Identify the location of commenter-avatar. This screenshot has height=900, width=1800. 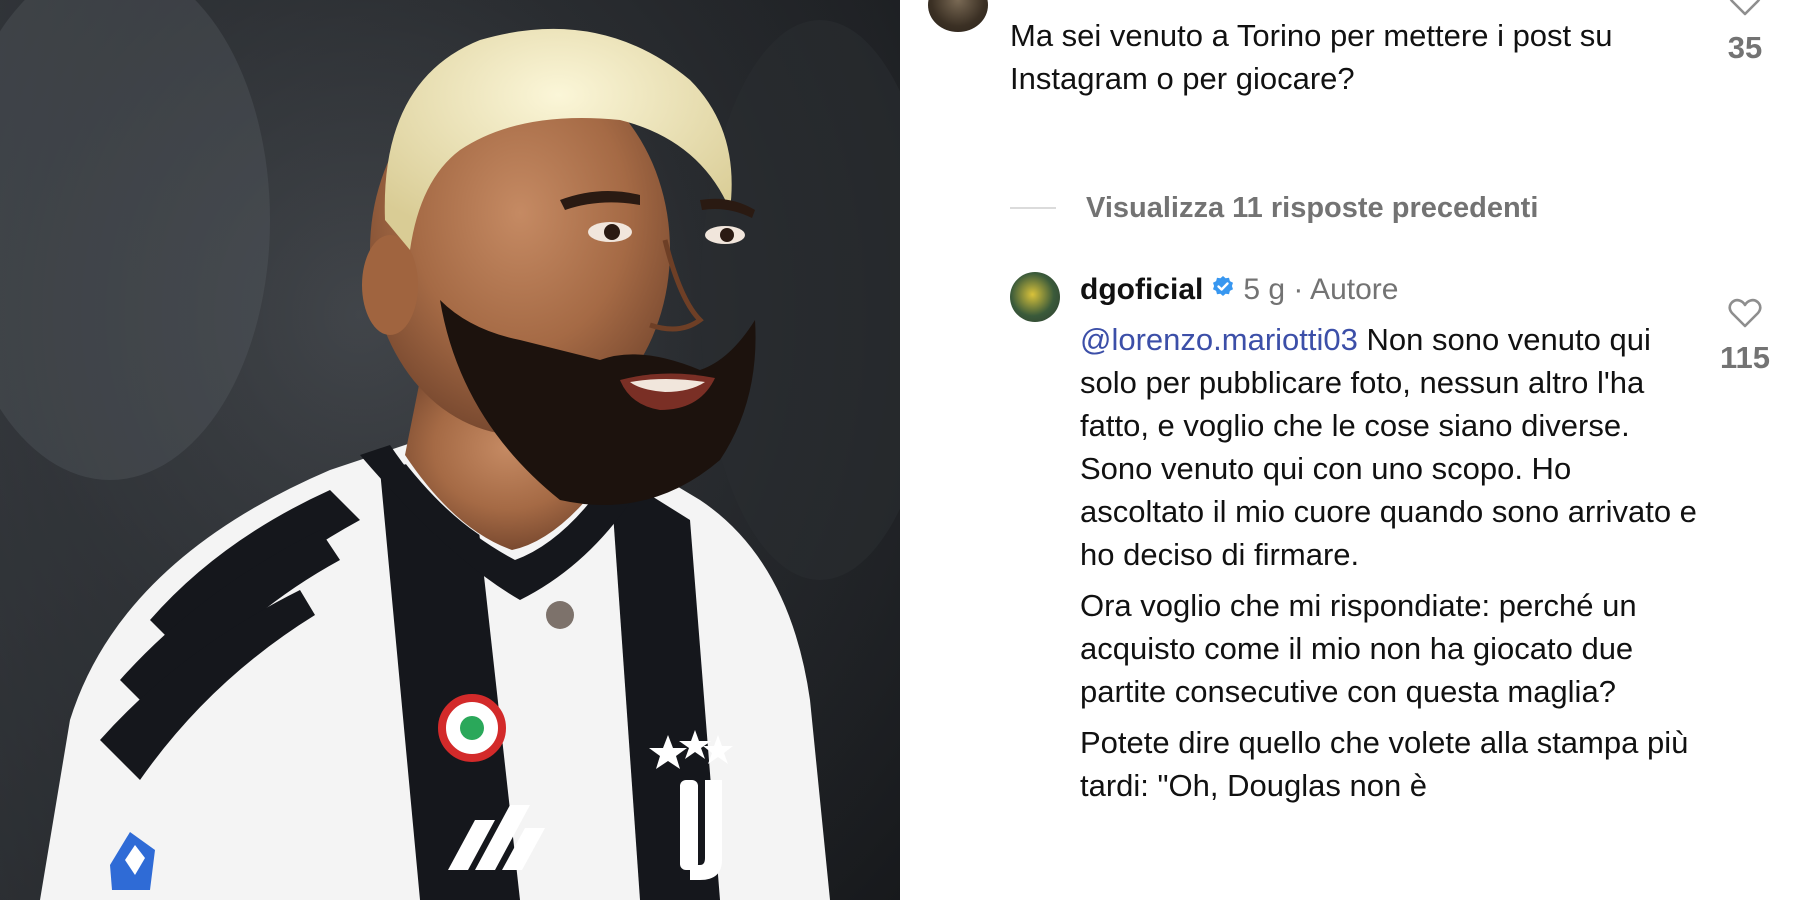
(958, 16).